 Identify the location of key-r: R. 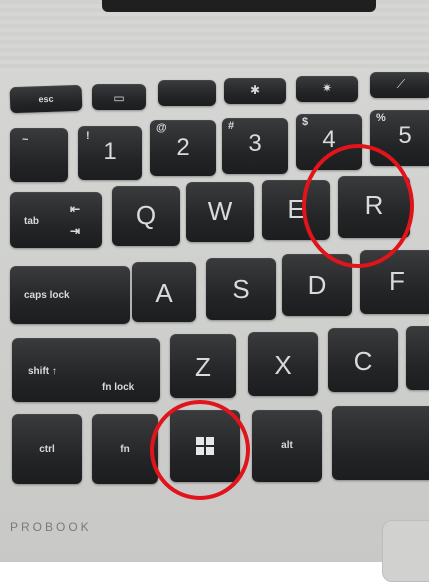
(374, 207).